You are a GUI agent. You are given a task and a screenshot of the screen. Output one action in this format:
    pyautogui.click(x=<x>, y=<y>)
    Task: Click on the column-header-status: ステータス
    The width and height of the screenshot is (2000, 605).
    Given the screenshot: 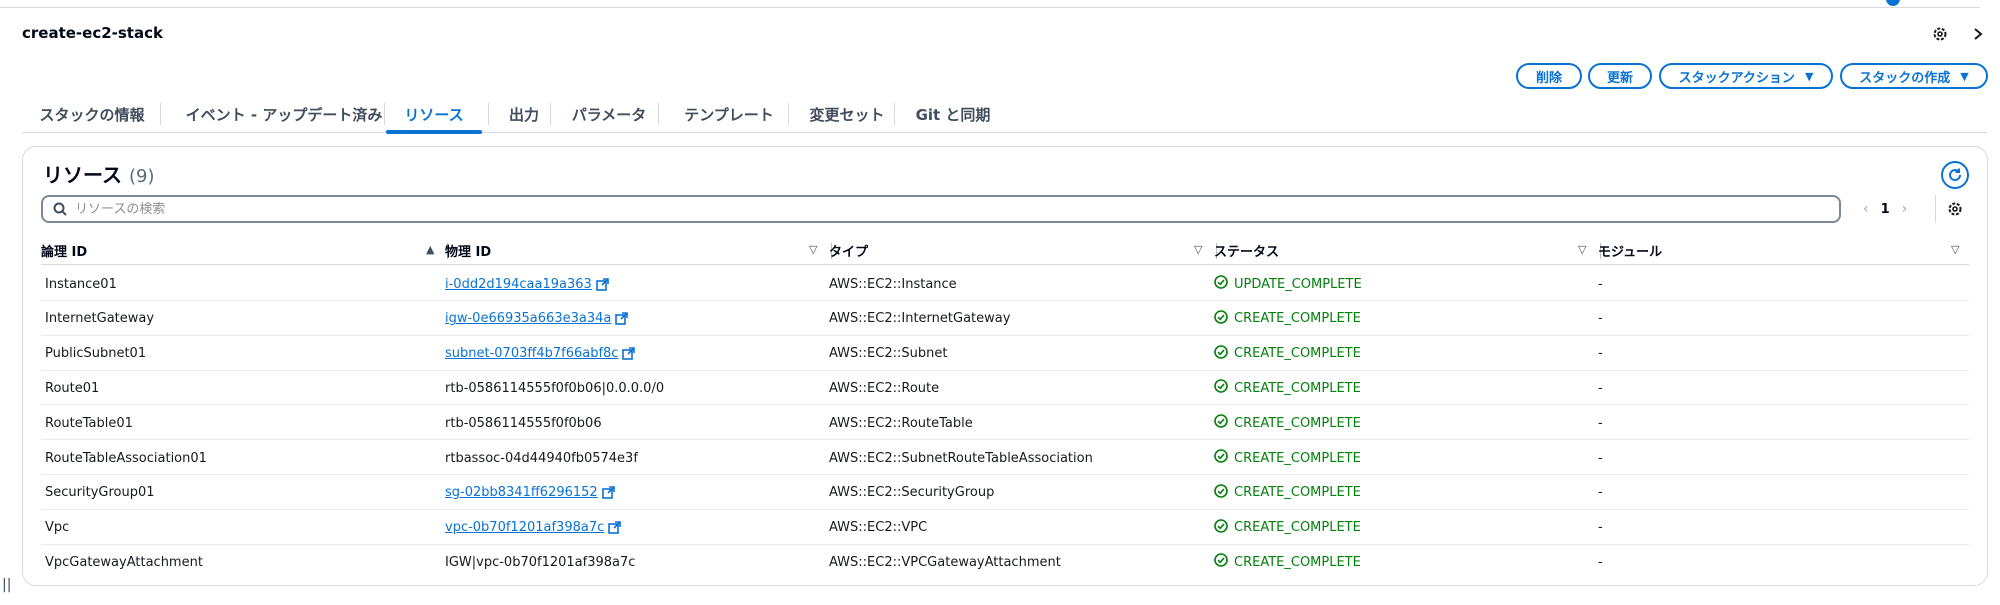 What is the action you would take?
    pyautogui.click(x=1246, y=250)
    